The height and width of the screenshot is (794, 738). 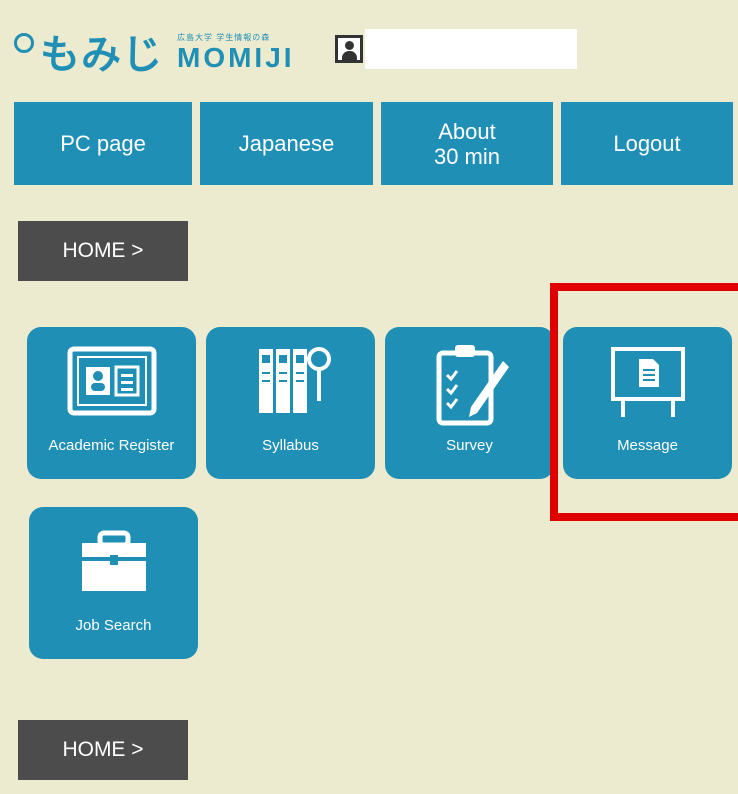 What do you see at coordinates (103, 251) in the screenshot?
I see `home-button-top: HOME >` at bounding box center [103, 251].